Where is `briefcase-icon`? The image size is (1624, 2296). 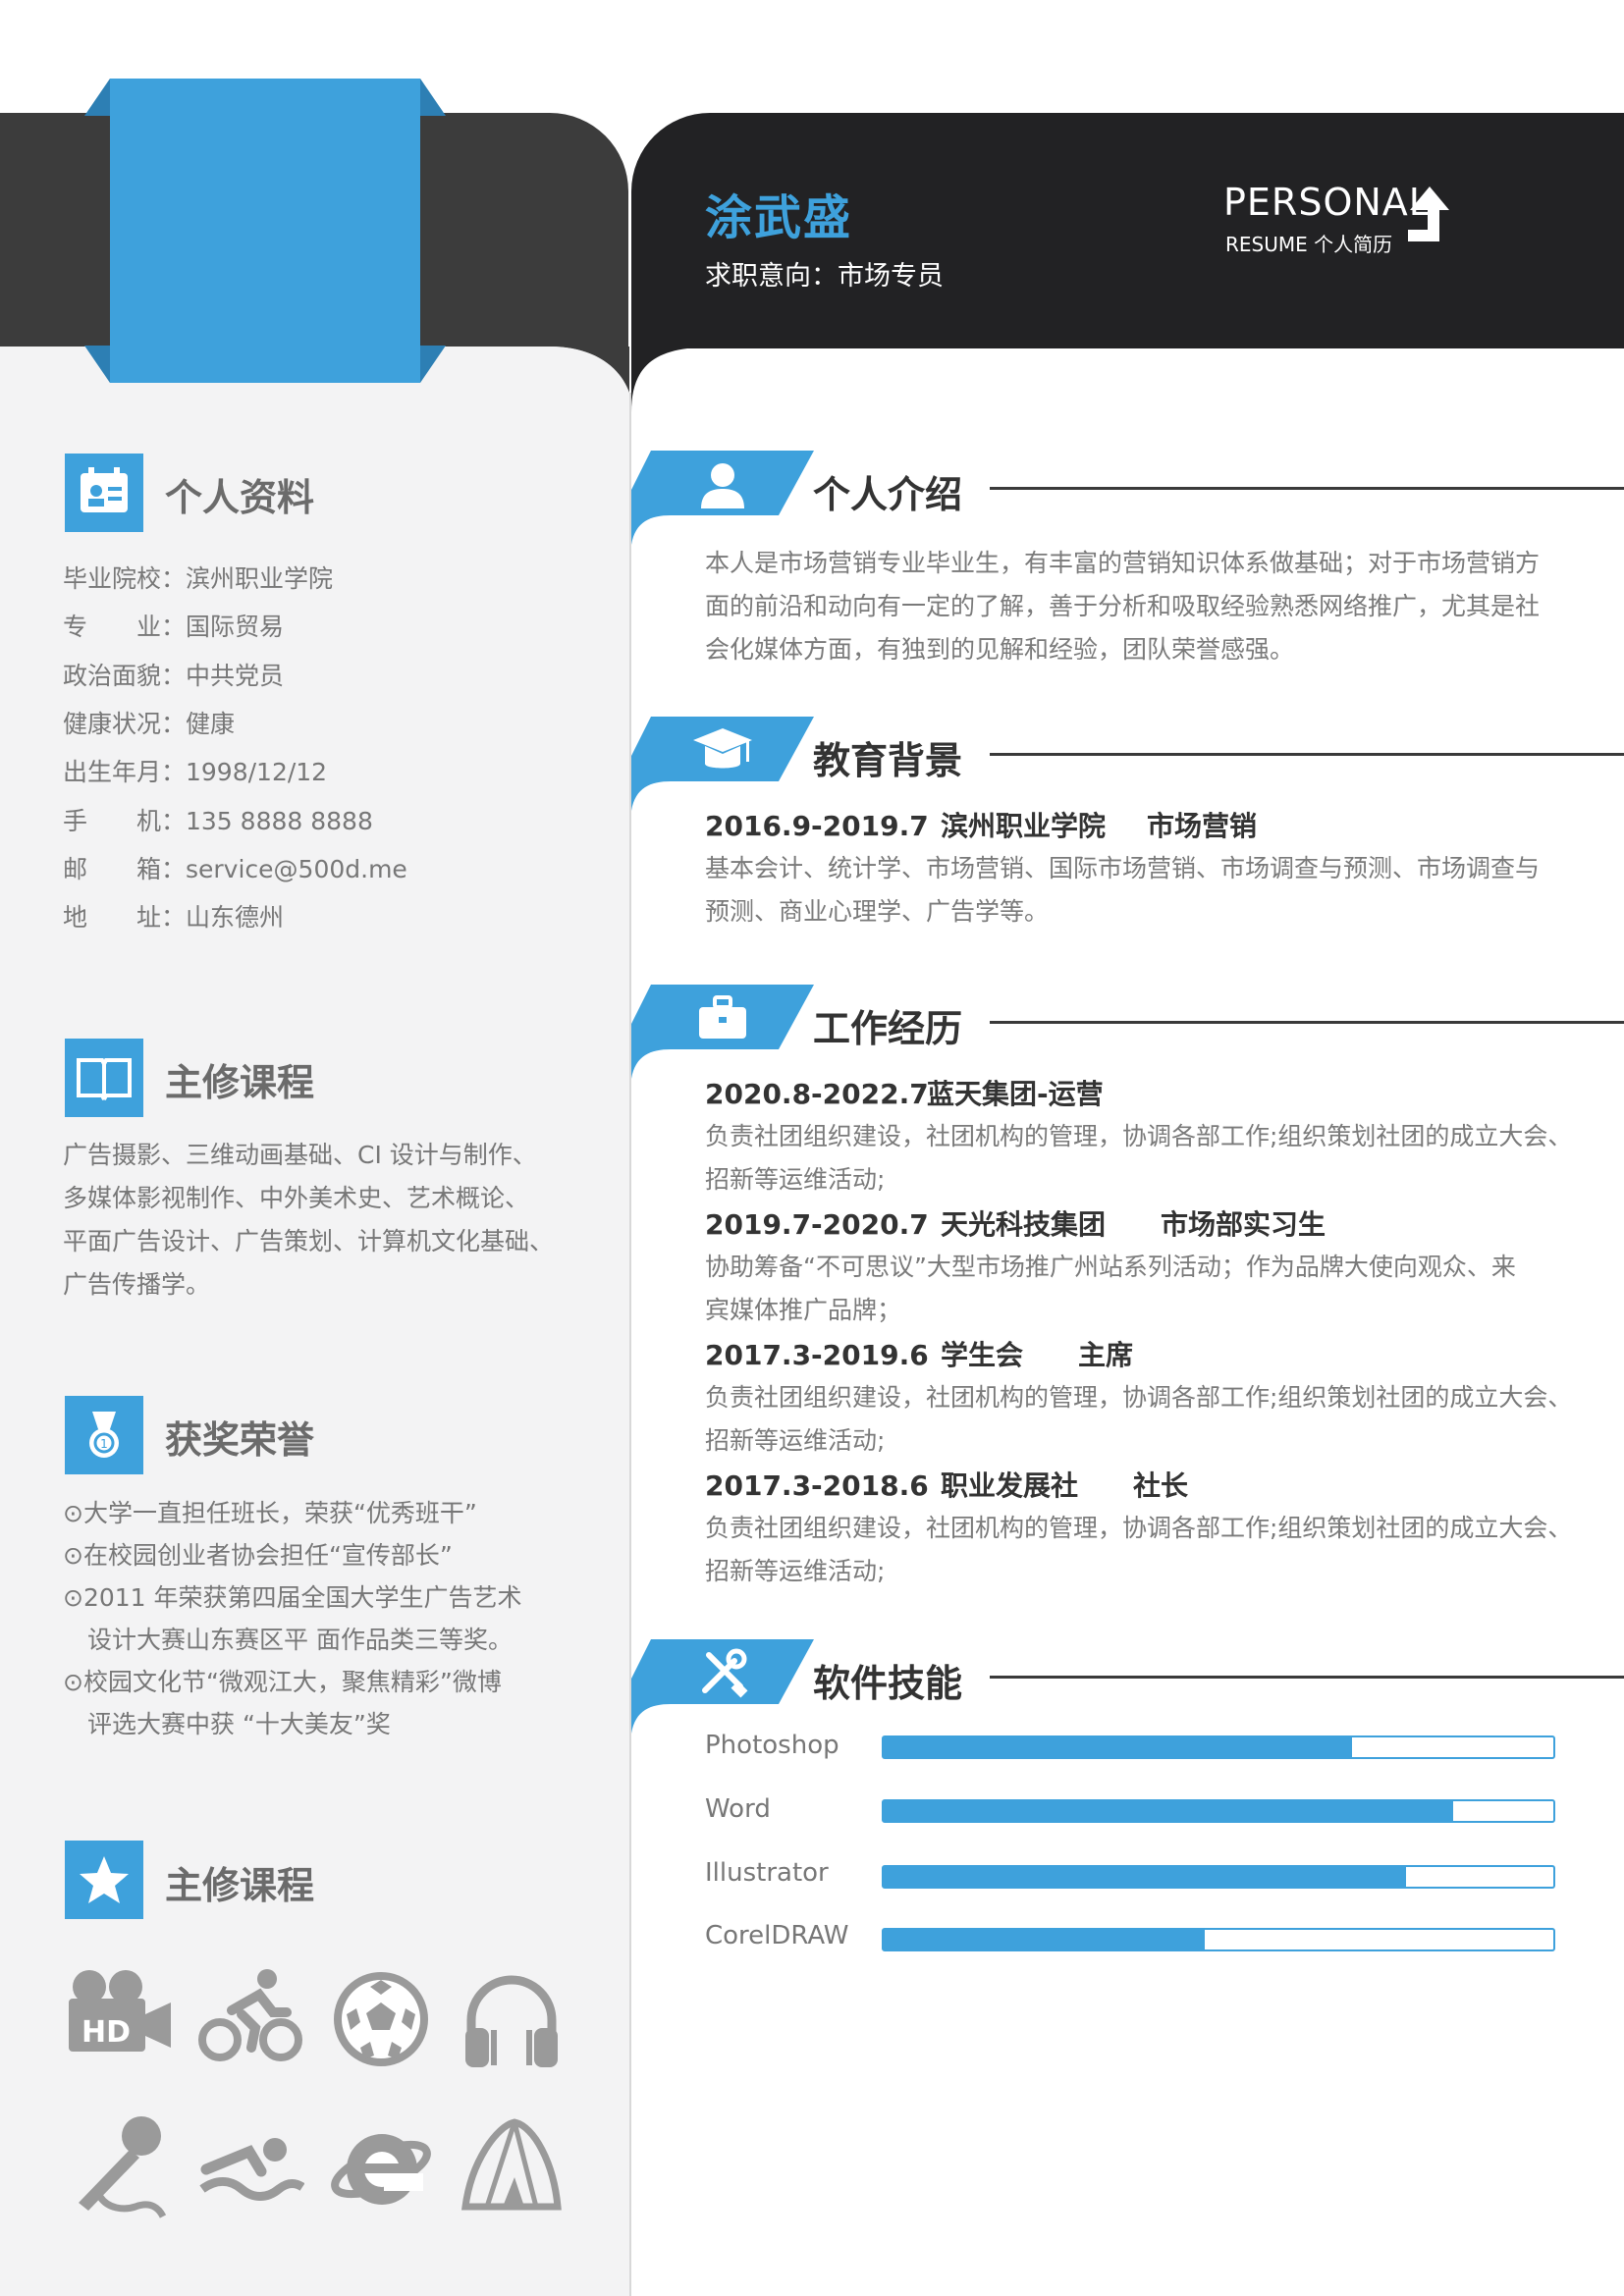
briefcase-icon is located at coordinates (722, 1017).